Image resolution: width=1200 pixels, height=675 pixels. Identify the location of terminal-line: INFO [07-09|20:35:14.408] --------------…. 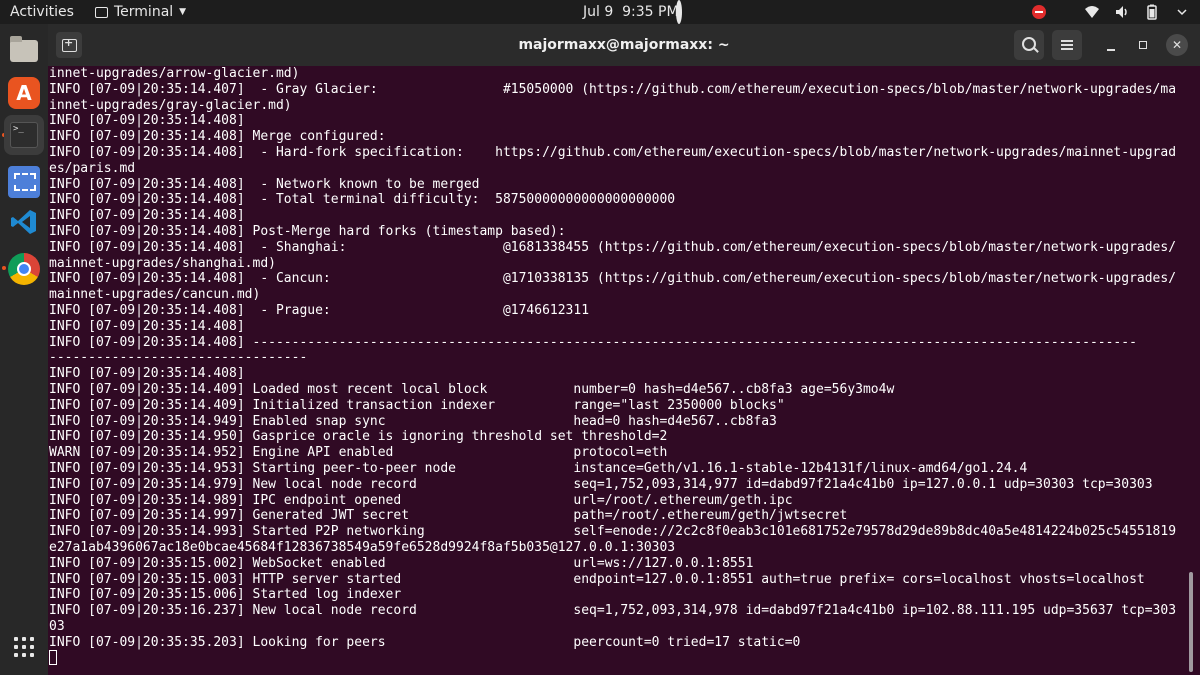
(593, 342).